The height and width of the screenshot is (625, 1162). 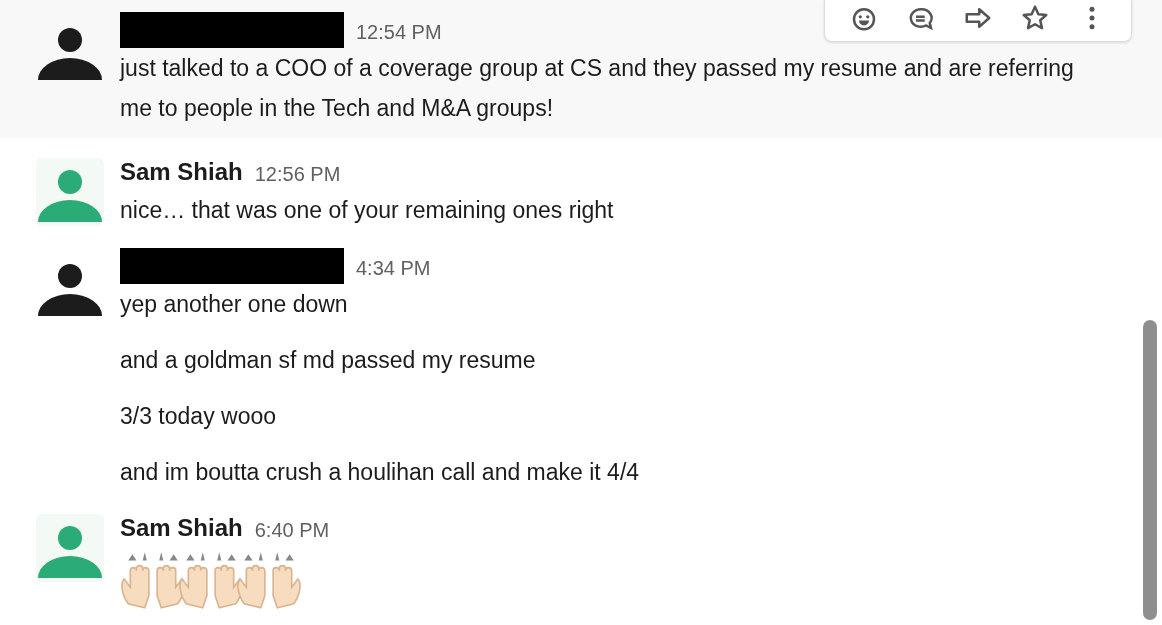 I want to click on message-text: and a goldman sf md passed my resume, so click(x=328, y=360).